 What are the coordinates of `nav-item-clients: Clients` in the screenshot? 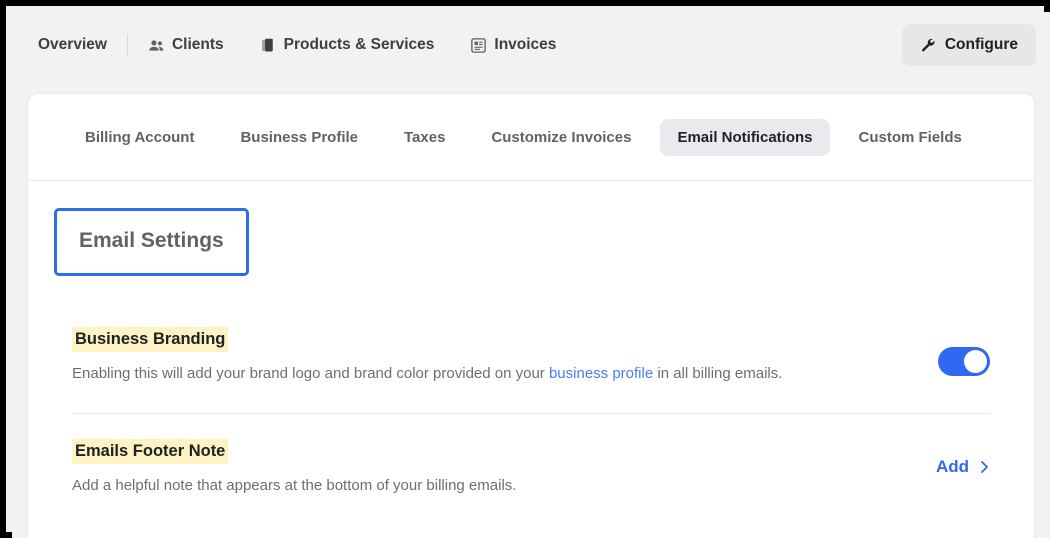 It's located at (186, 45).